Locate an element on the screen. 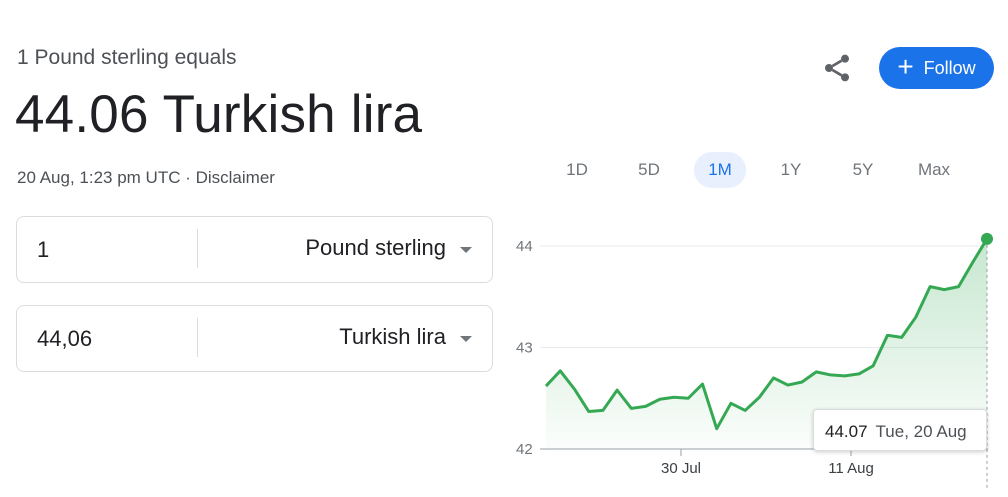  to-currency-select: Turkish lira is located at coordinates (392, 337).